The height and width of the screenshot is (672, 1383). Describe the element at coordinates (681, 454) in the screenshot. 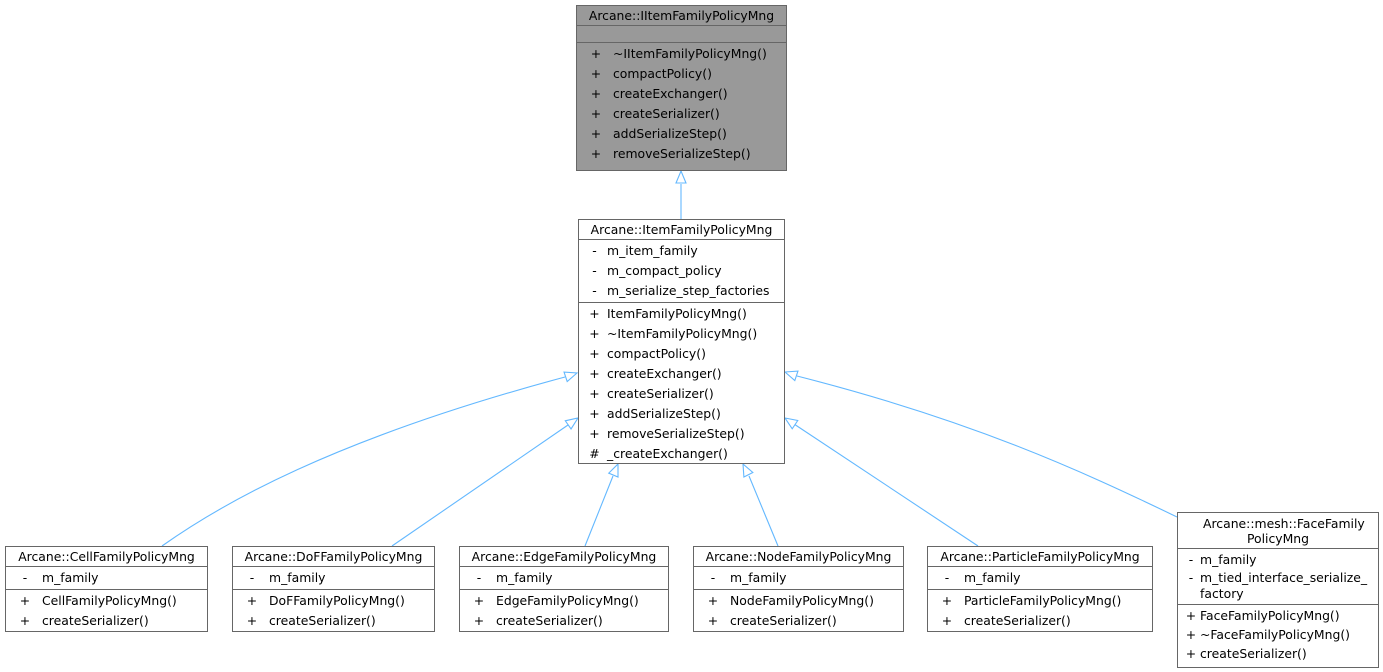

I see `method-row: # _createExchanger()` at that location.